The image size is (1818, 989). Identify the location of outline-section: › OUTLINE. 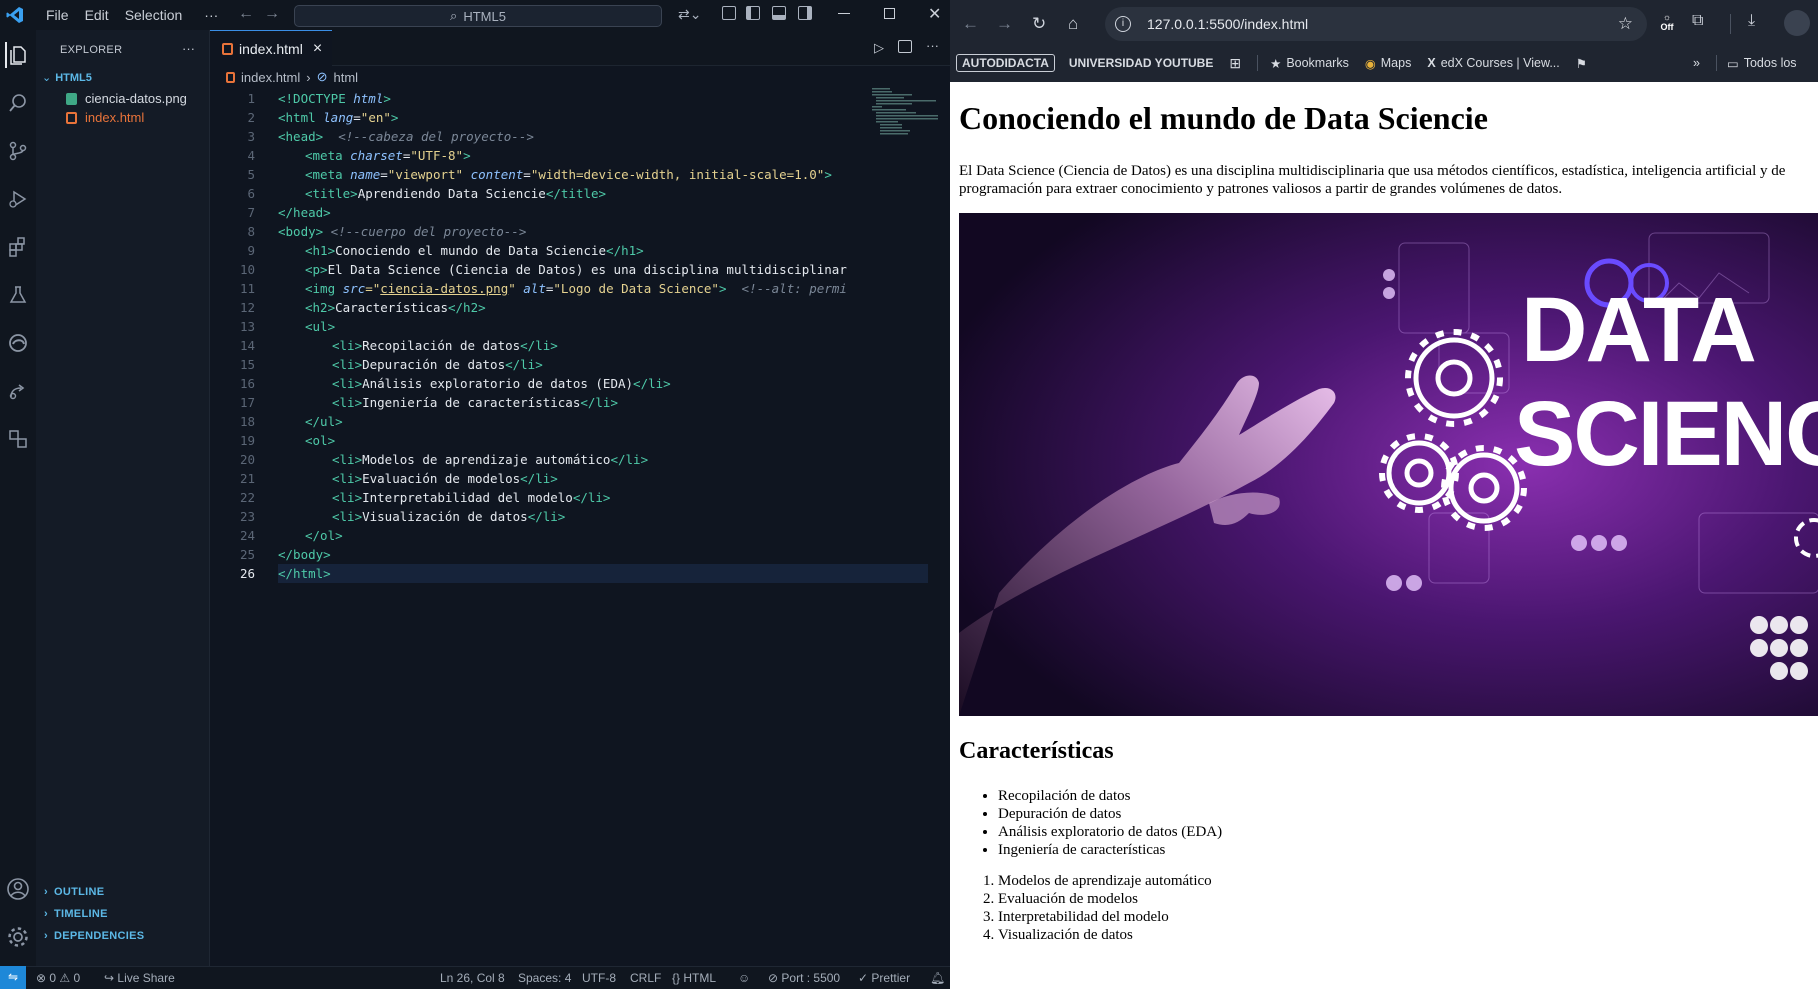
(74, 892).